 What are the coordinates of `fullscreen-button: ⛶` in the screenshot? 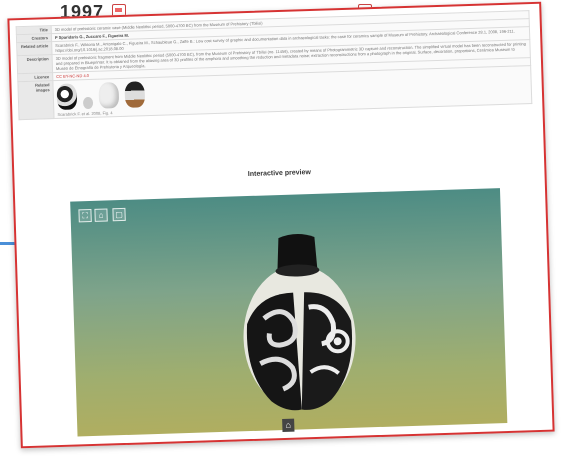 It's located at (85, 215).